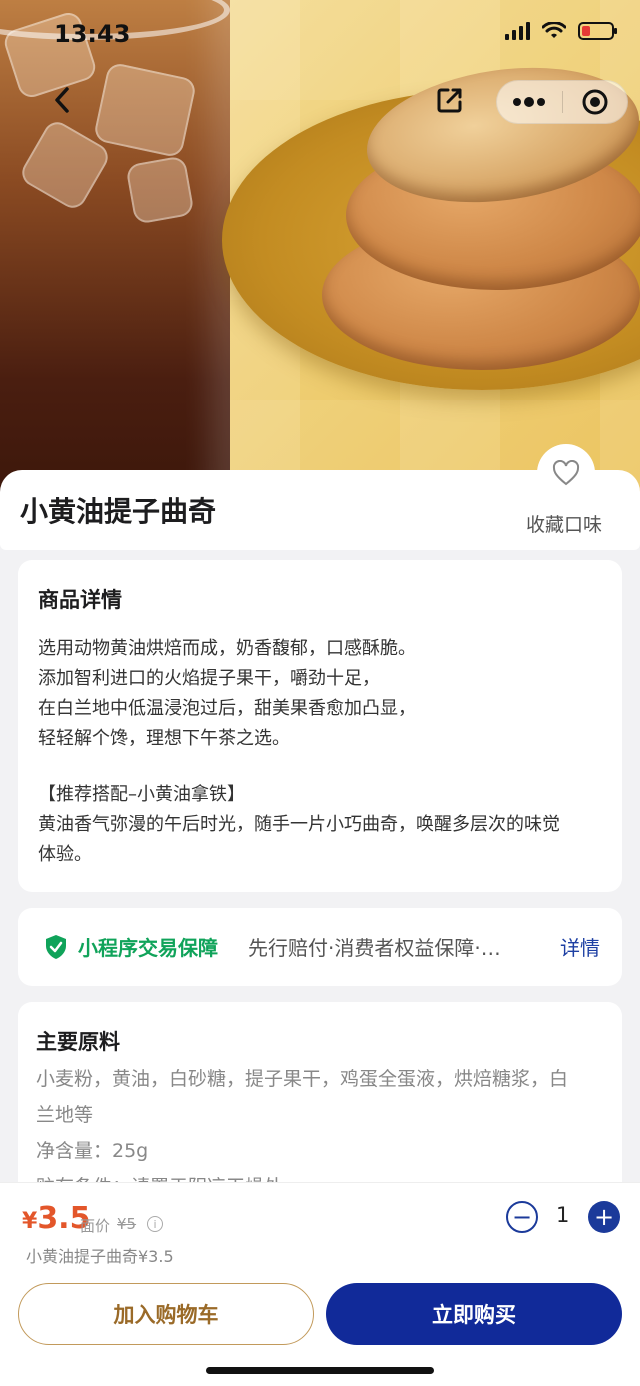 Image resolution: width=640 pixels, height=1386 pixels. What do you see at coordinates (320, 1370) in the screenshot?
I see `home-indicator` at bounding box center [320, 1370].